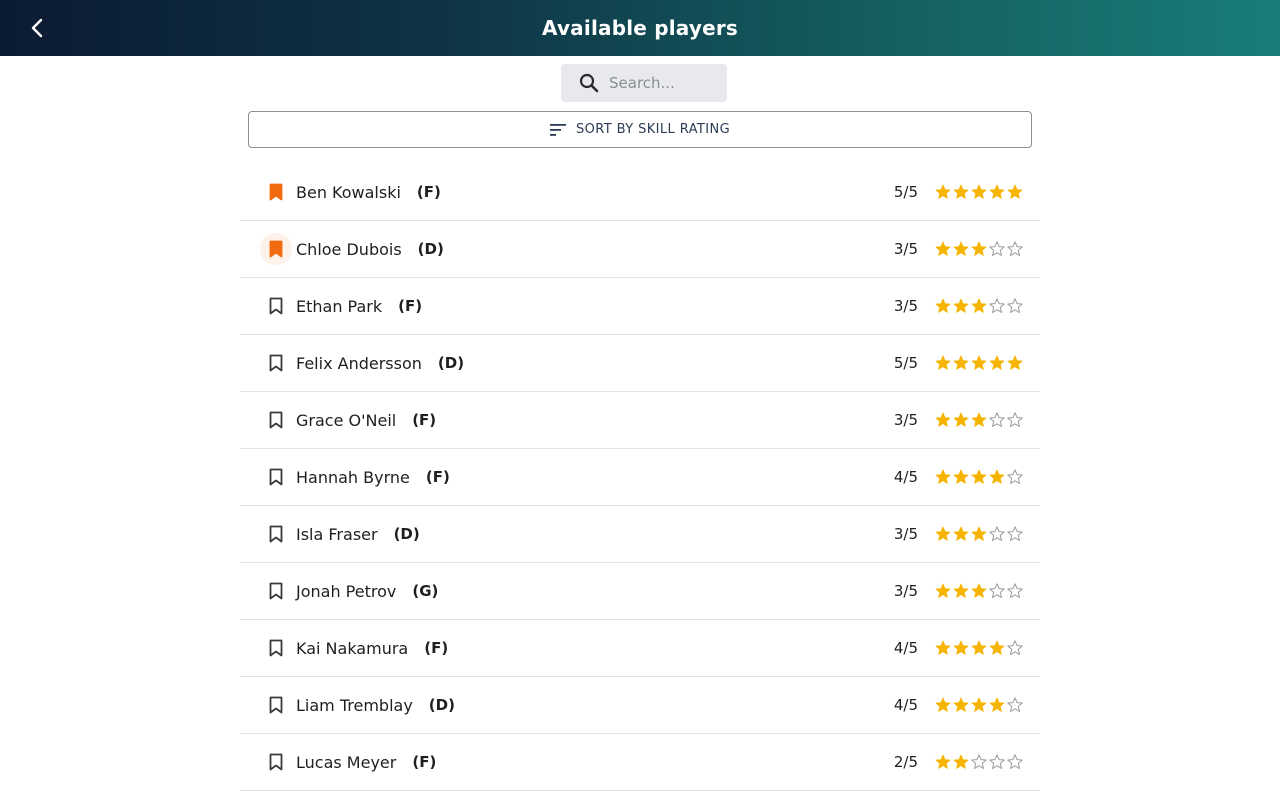 This screenshot has height=800, width=1280. I want to click on player-row: Isla Fraser (D) 3/5, so click(640, 534).